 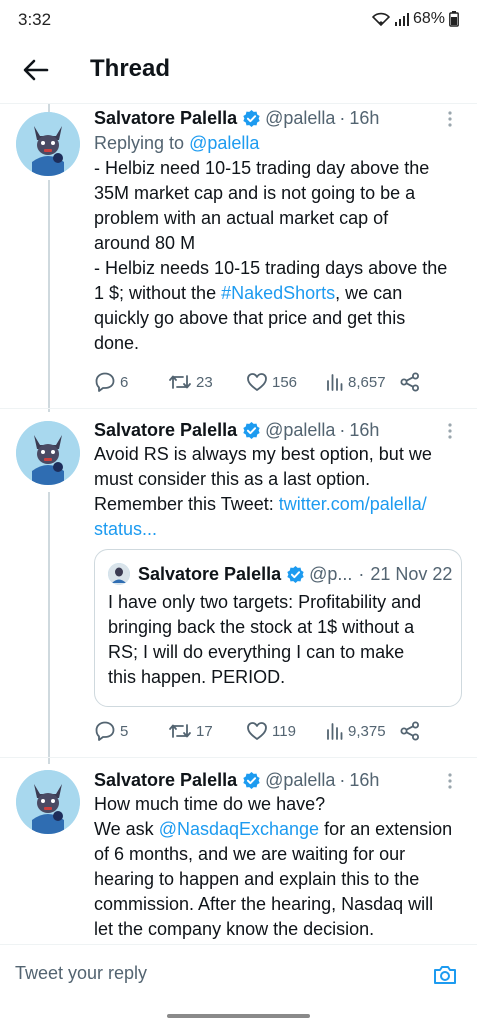 I want to click on camera-icon, so click(x=445, y=975).